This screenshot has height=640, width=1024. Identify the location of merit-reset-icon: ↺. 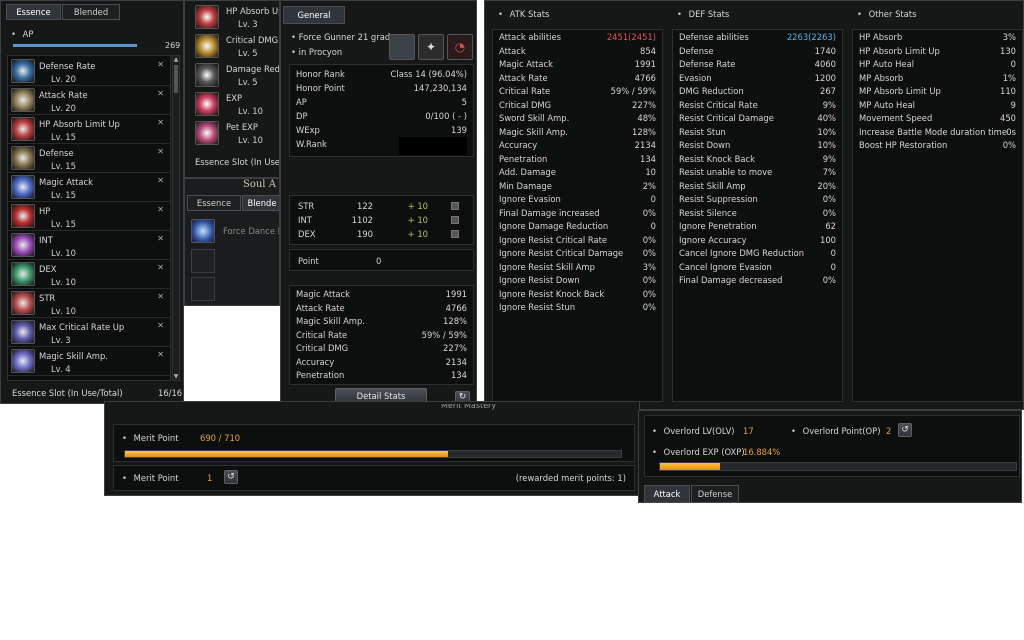
(231, 477).